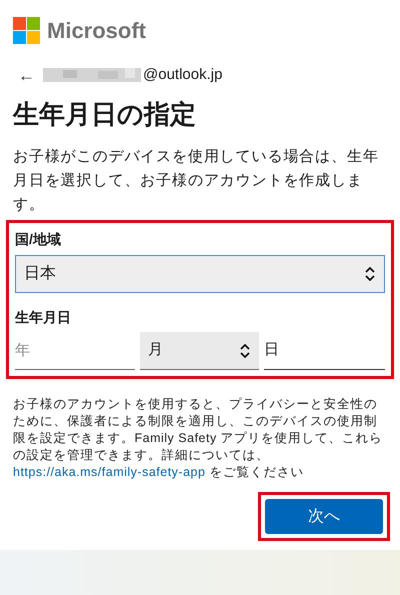 The height and width of the screenshot is (595, 400). I want to click on description-text: お子様がこのデバイスを使用している場合は、生年月日を選択して、お子様のアカウントを作成します。, so click(196, 181).